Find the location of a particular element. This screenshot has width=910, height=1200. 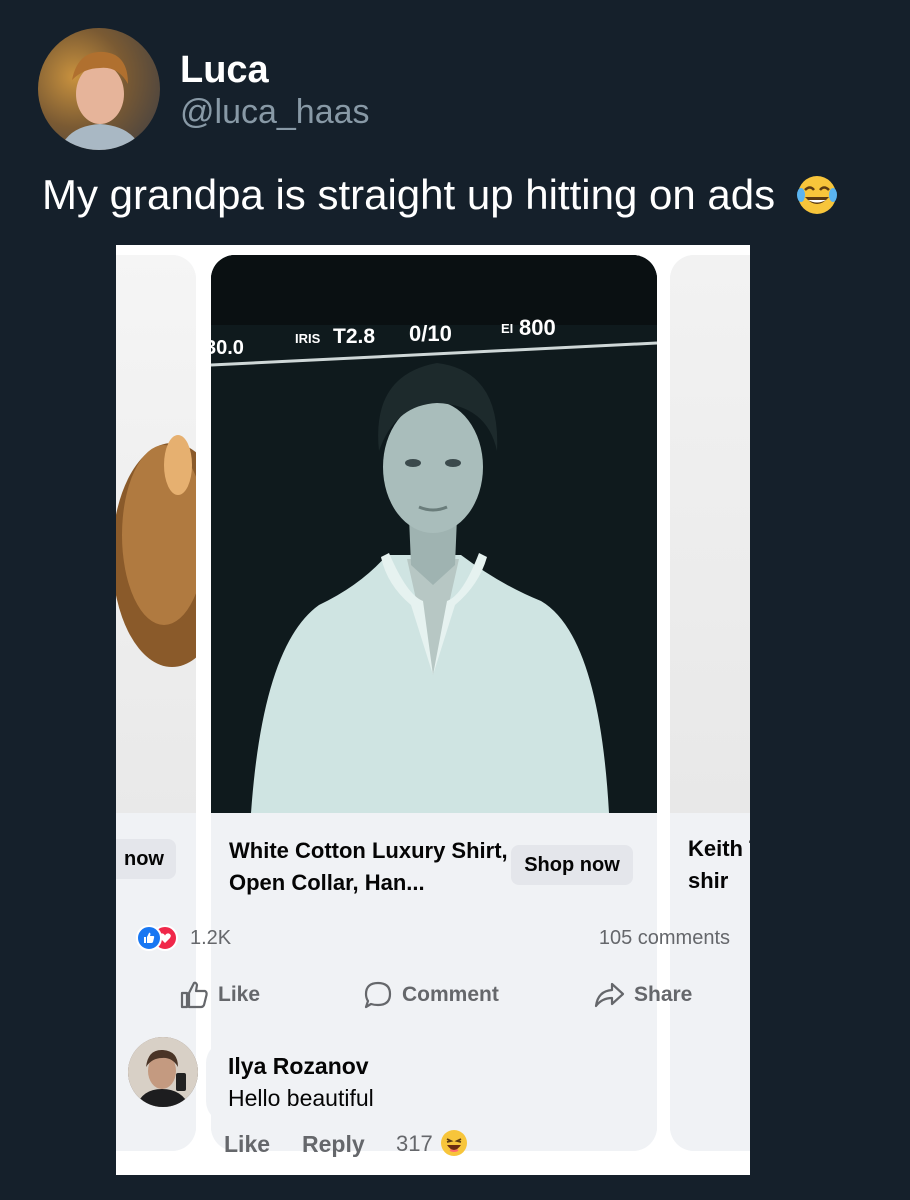

carousel-card-previous: now is located at coordinates (156, 703).